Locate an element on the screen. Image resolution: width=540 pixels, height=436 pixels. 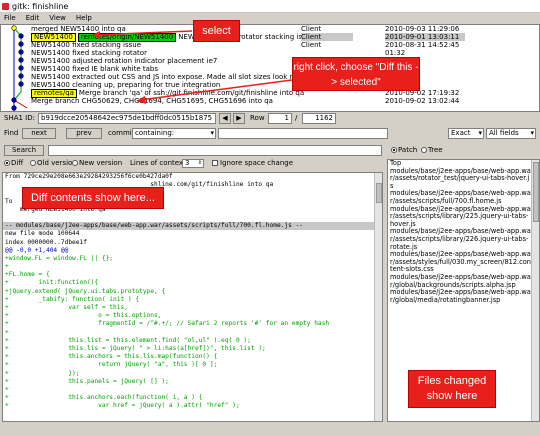
annotation-select: select is located at coordinates (216, 31).